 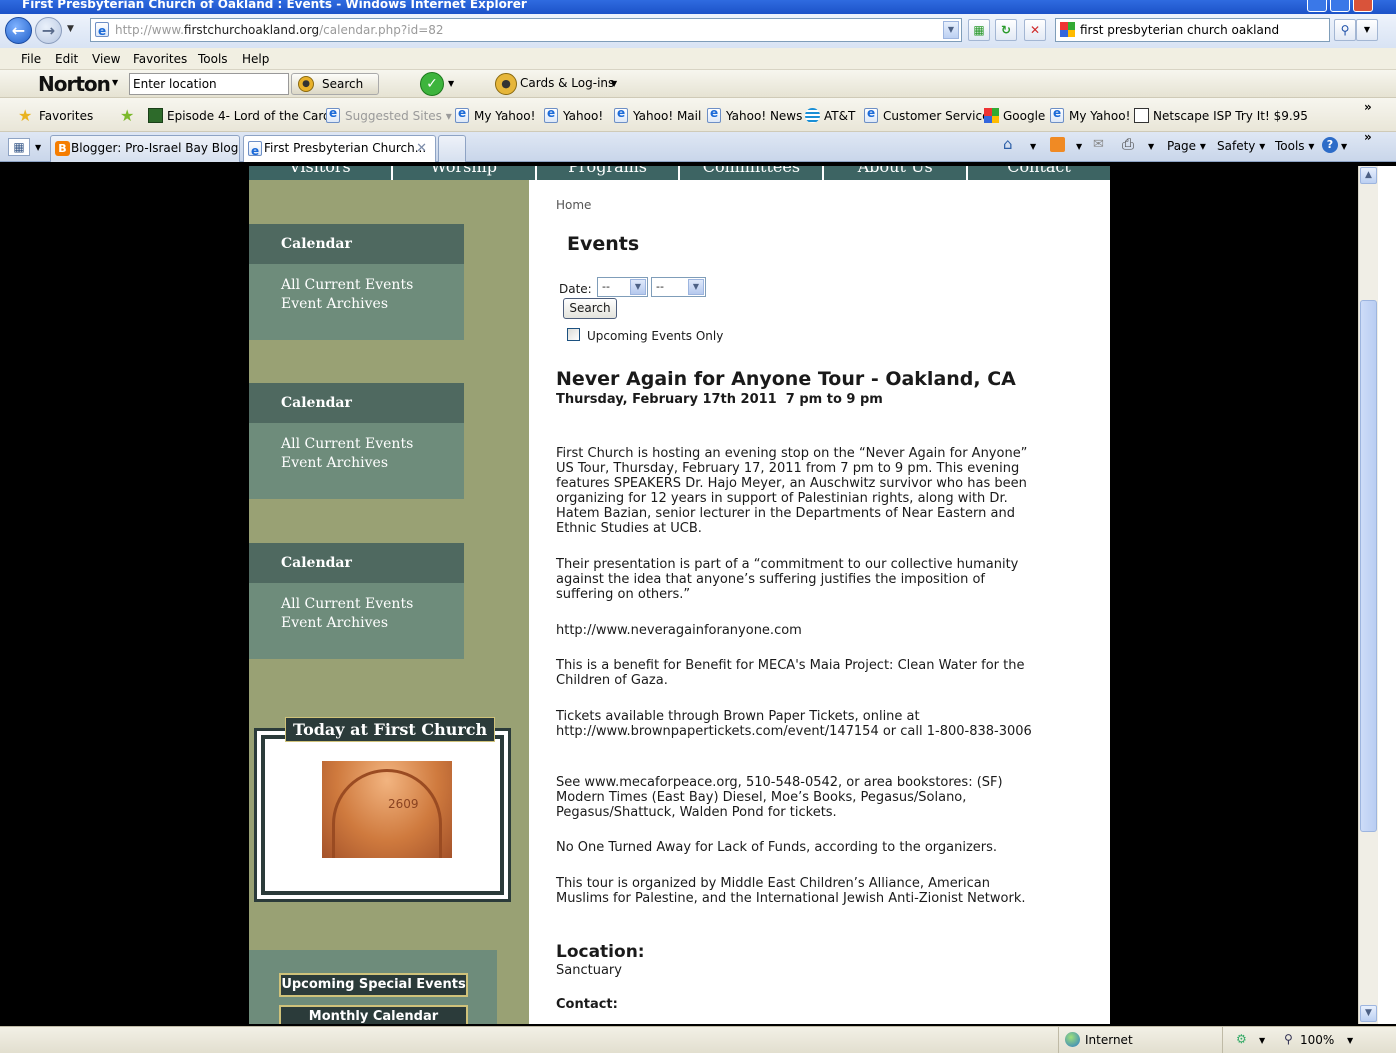 I want to click on menu-view: View, so click(x=106, y=59).